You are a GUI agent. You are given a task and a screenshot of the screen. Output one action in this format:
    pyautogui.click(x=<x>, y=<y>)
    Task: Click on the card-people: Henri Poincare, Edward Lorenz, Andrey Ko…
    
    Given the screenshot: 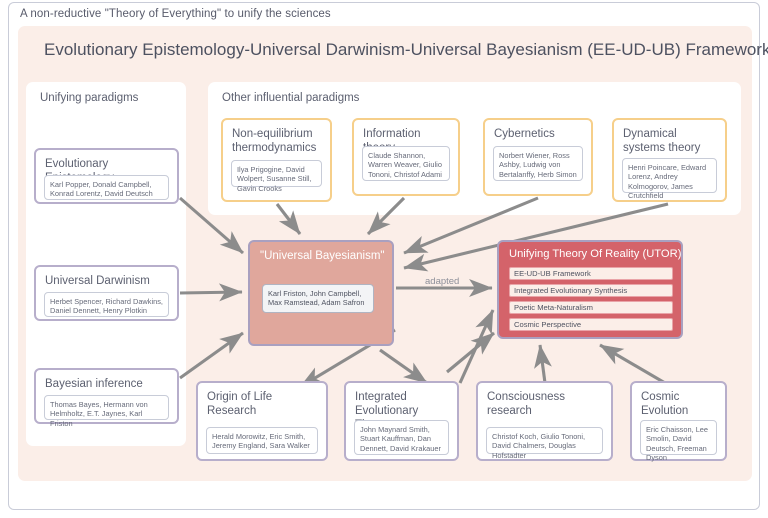 What is the action you would take?
    pyautogui.click(x=669, y=179)
    